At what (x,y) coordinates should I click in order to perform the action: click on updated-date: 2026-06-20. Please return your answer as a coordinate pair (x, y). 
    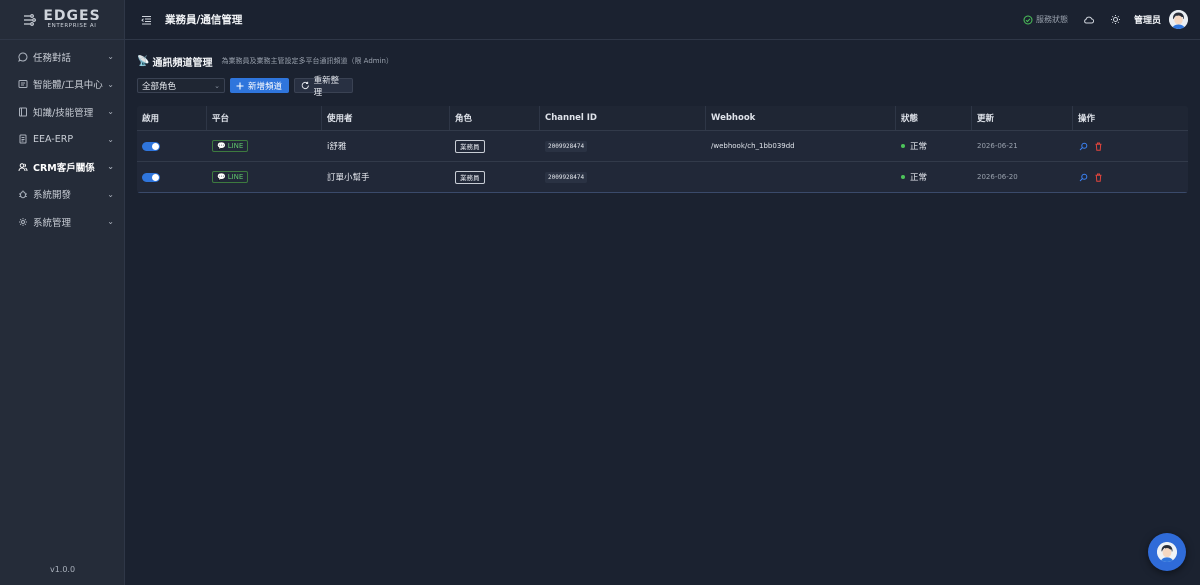
    Looking at the image, I should click on (997, 177).